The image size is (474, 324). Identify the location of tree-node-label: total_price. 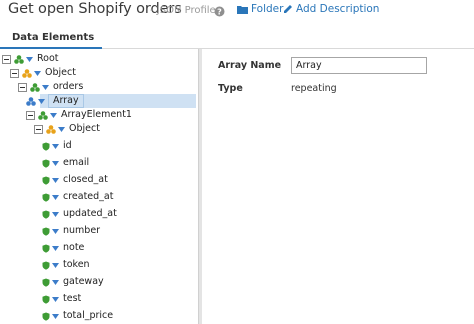
(88, 315).